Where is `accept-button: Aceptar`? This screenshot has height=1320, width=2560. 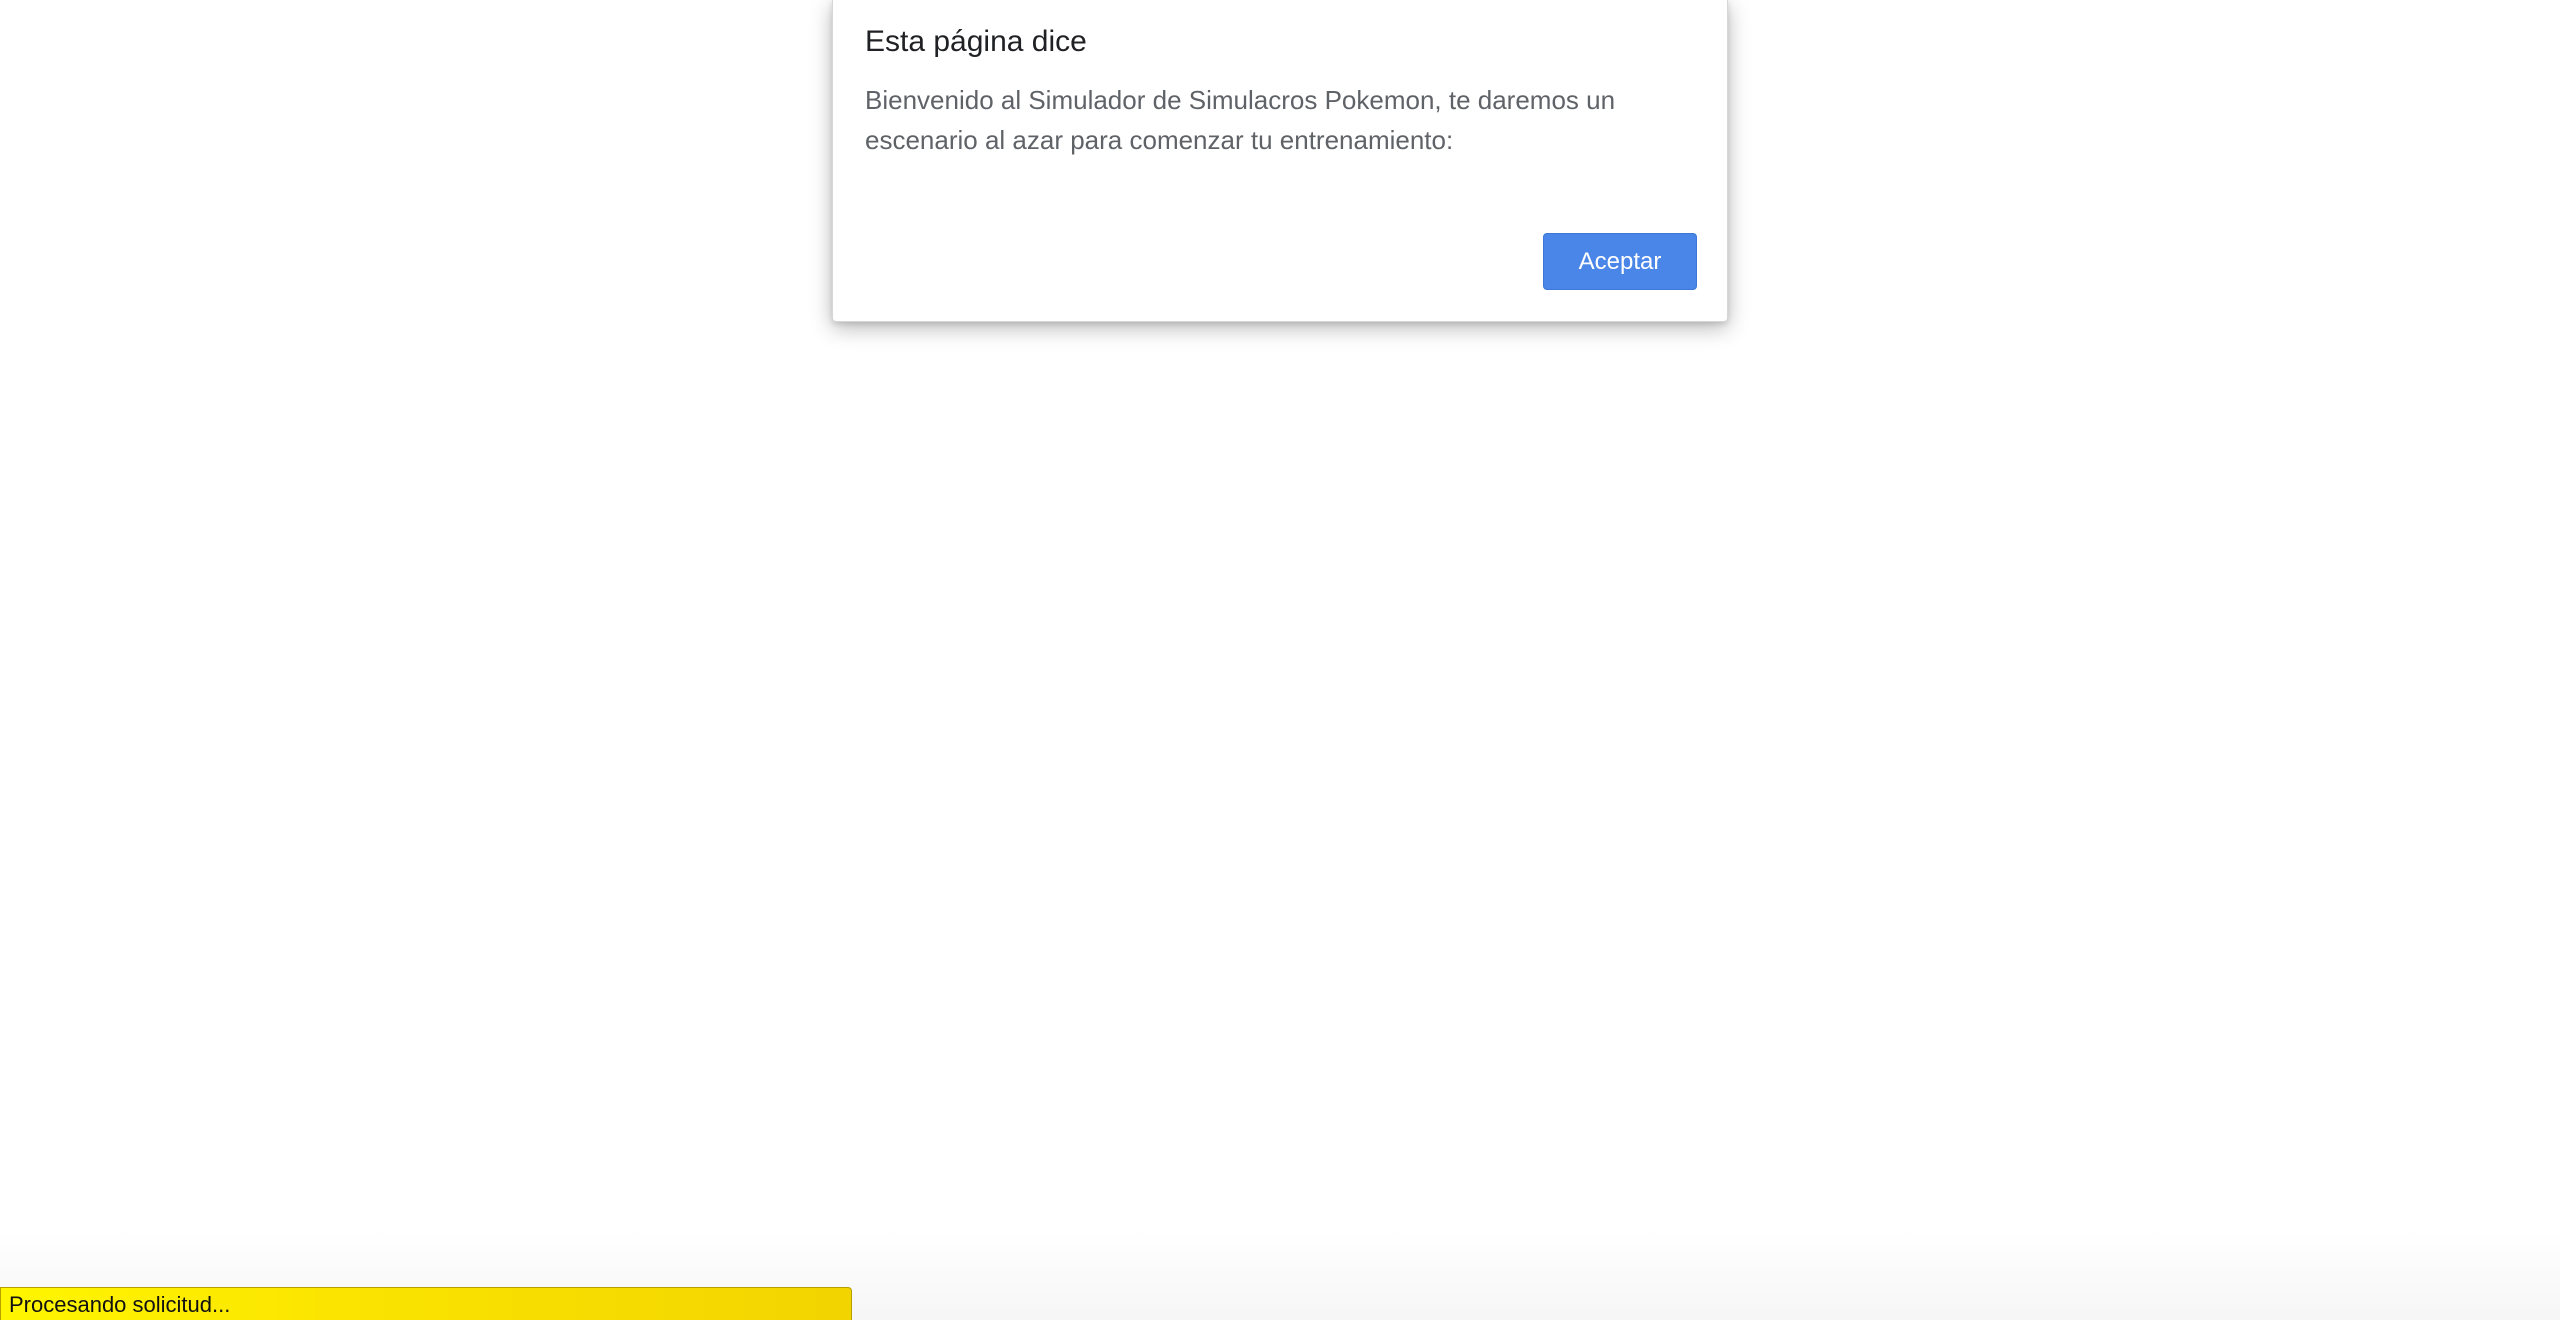
accept-button: Aceptar is located at coordinates (1620, 261).